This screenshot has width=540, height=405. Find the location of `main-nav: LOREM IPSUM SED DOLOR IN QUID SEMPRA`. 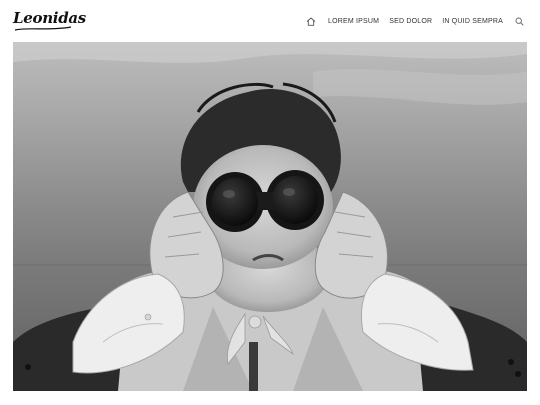

main-nav: LOREM IPSUM SED DOLOR IN QUID SEMPRA is located at coordinates (414, 21).